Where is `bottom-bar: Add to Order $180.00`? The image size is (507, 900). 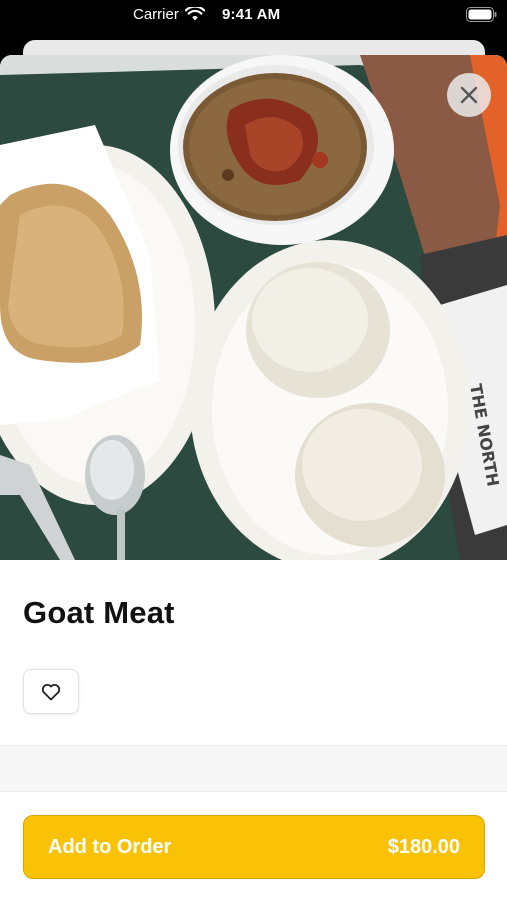 bottom-bar: Add to Order $180.00 is located at coordinates (253, 845).